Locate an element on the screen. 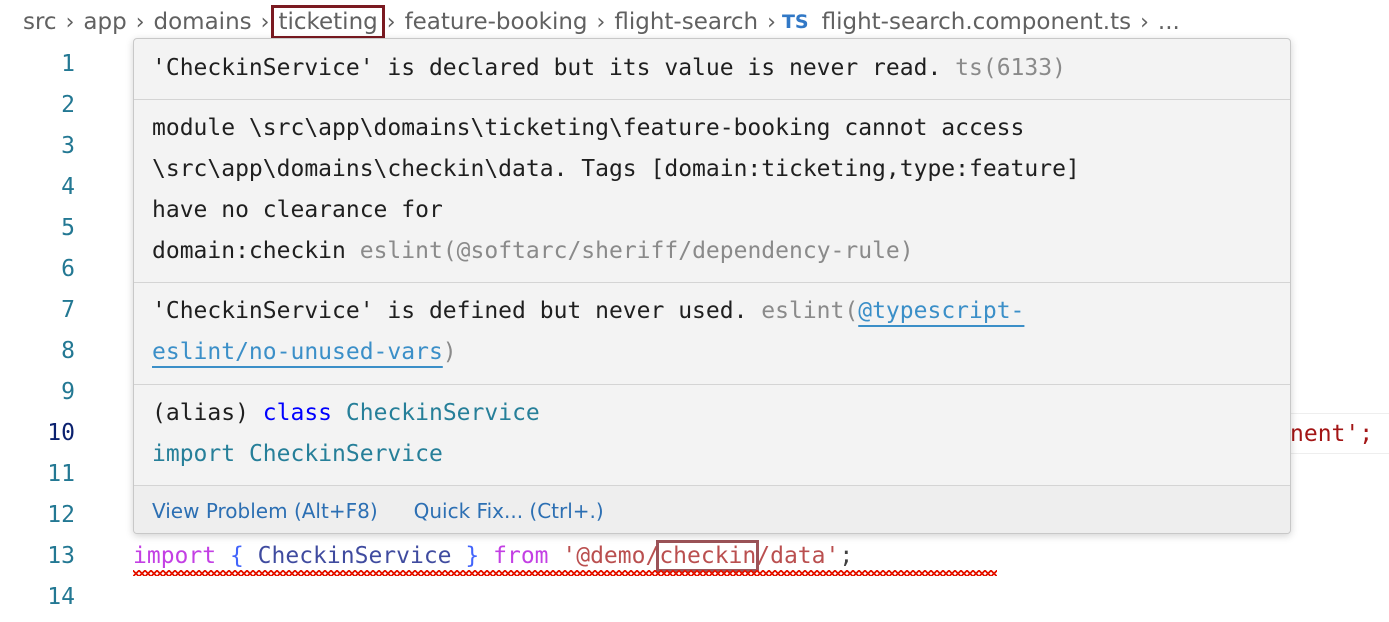 The height and width of the screenshot is (622, 1389). code-token-string: '@demo/ is located at coordinates (611, 556).